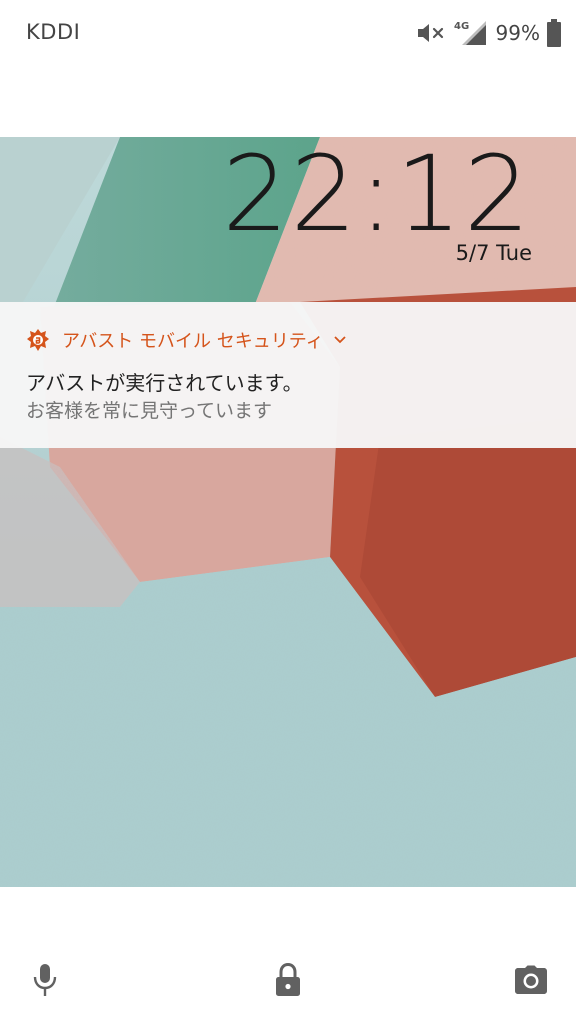  Describe the element at coordinates (164, 383) in the screenshot. I see `notification-title: アバストが実行されています。` at that location.